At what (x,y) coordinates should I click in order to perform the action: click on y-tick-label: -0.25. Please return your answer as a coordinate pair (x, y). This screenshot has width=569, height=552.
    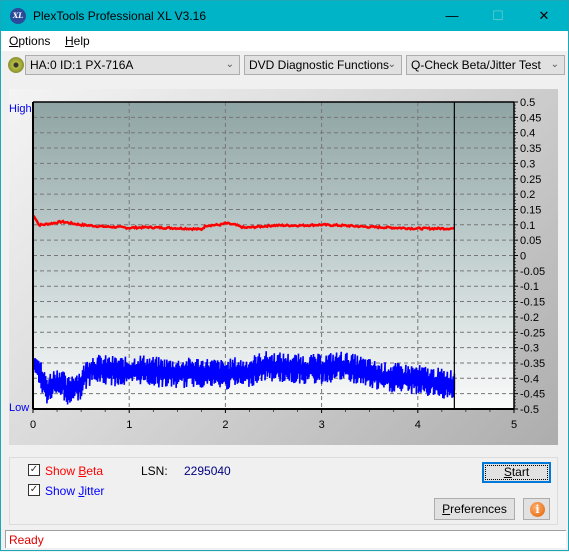
    Looking at the image, I should click on (532, 333).